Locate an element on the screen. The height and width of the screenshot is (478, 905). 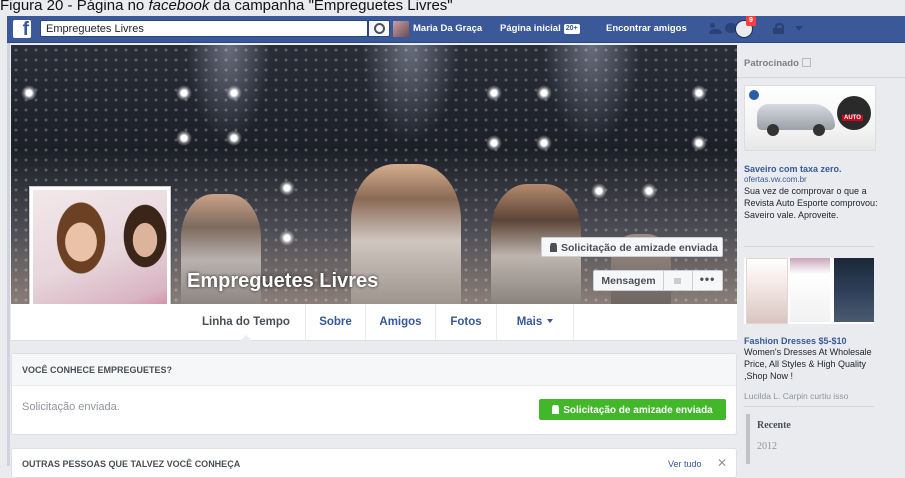
caption-italic: facebook is located at coordinates (179, 7).